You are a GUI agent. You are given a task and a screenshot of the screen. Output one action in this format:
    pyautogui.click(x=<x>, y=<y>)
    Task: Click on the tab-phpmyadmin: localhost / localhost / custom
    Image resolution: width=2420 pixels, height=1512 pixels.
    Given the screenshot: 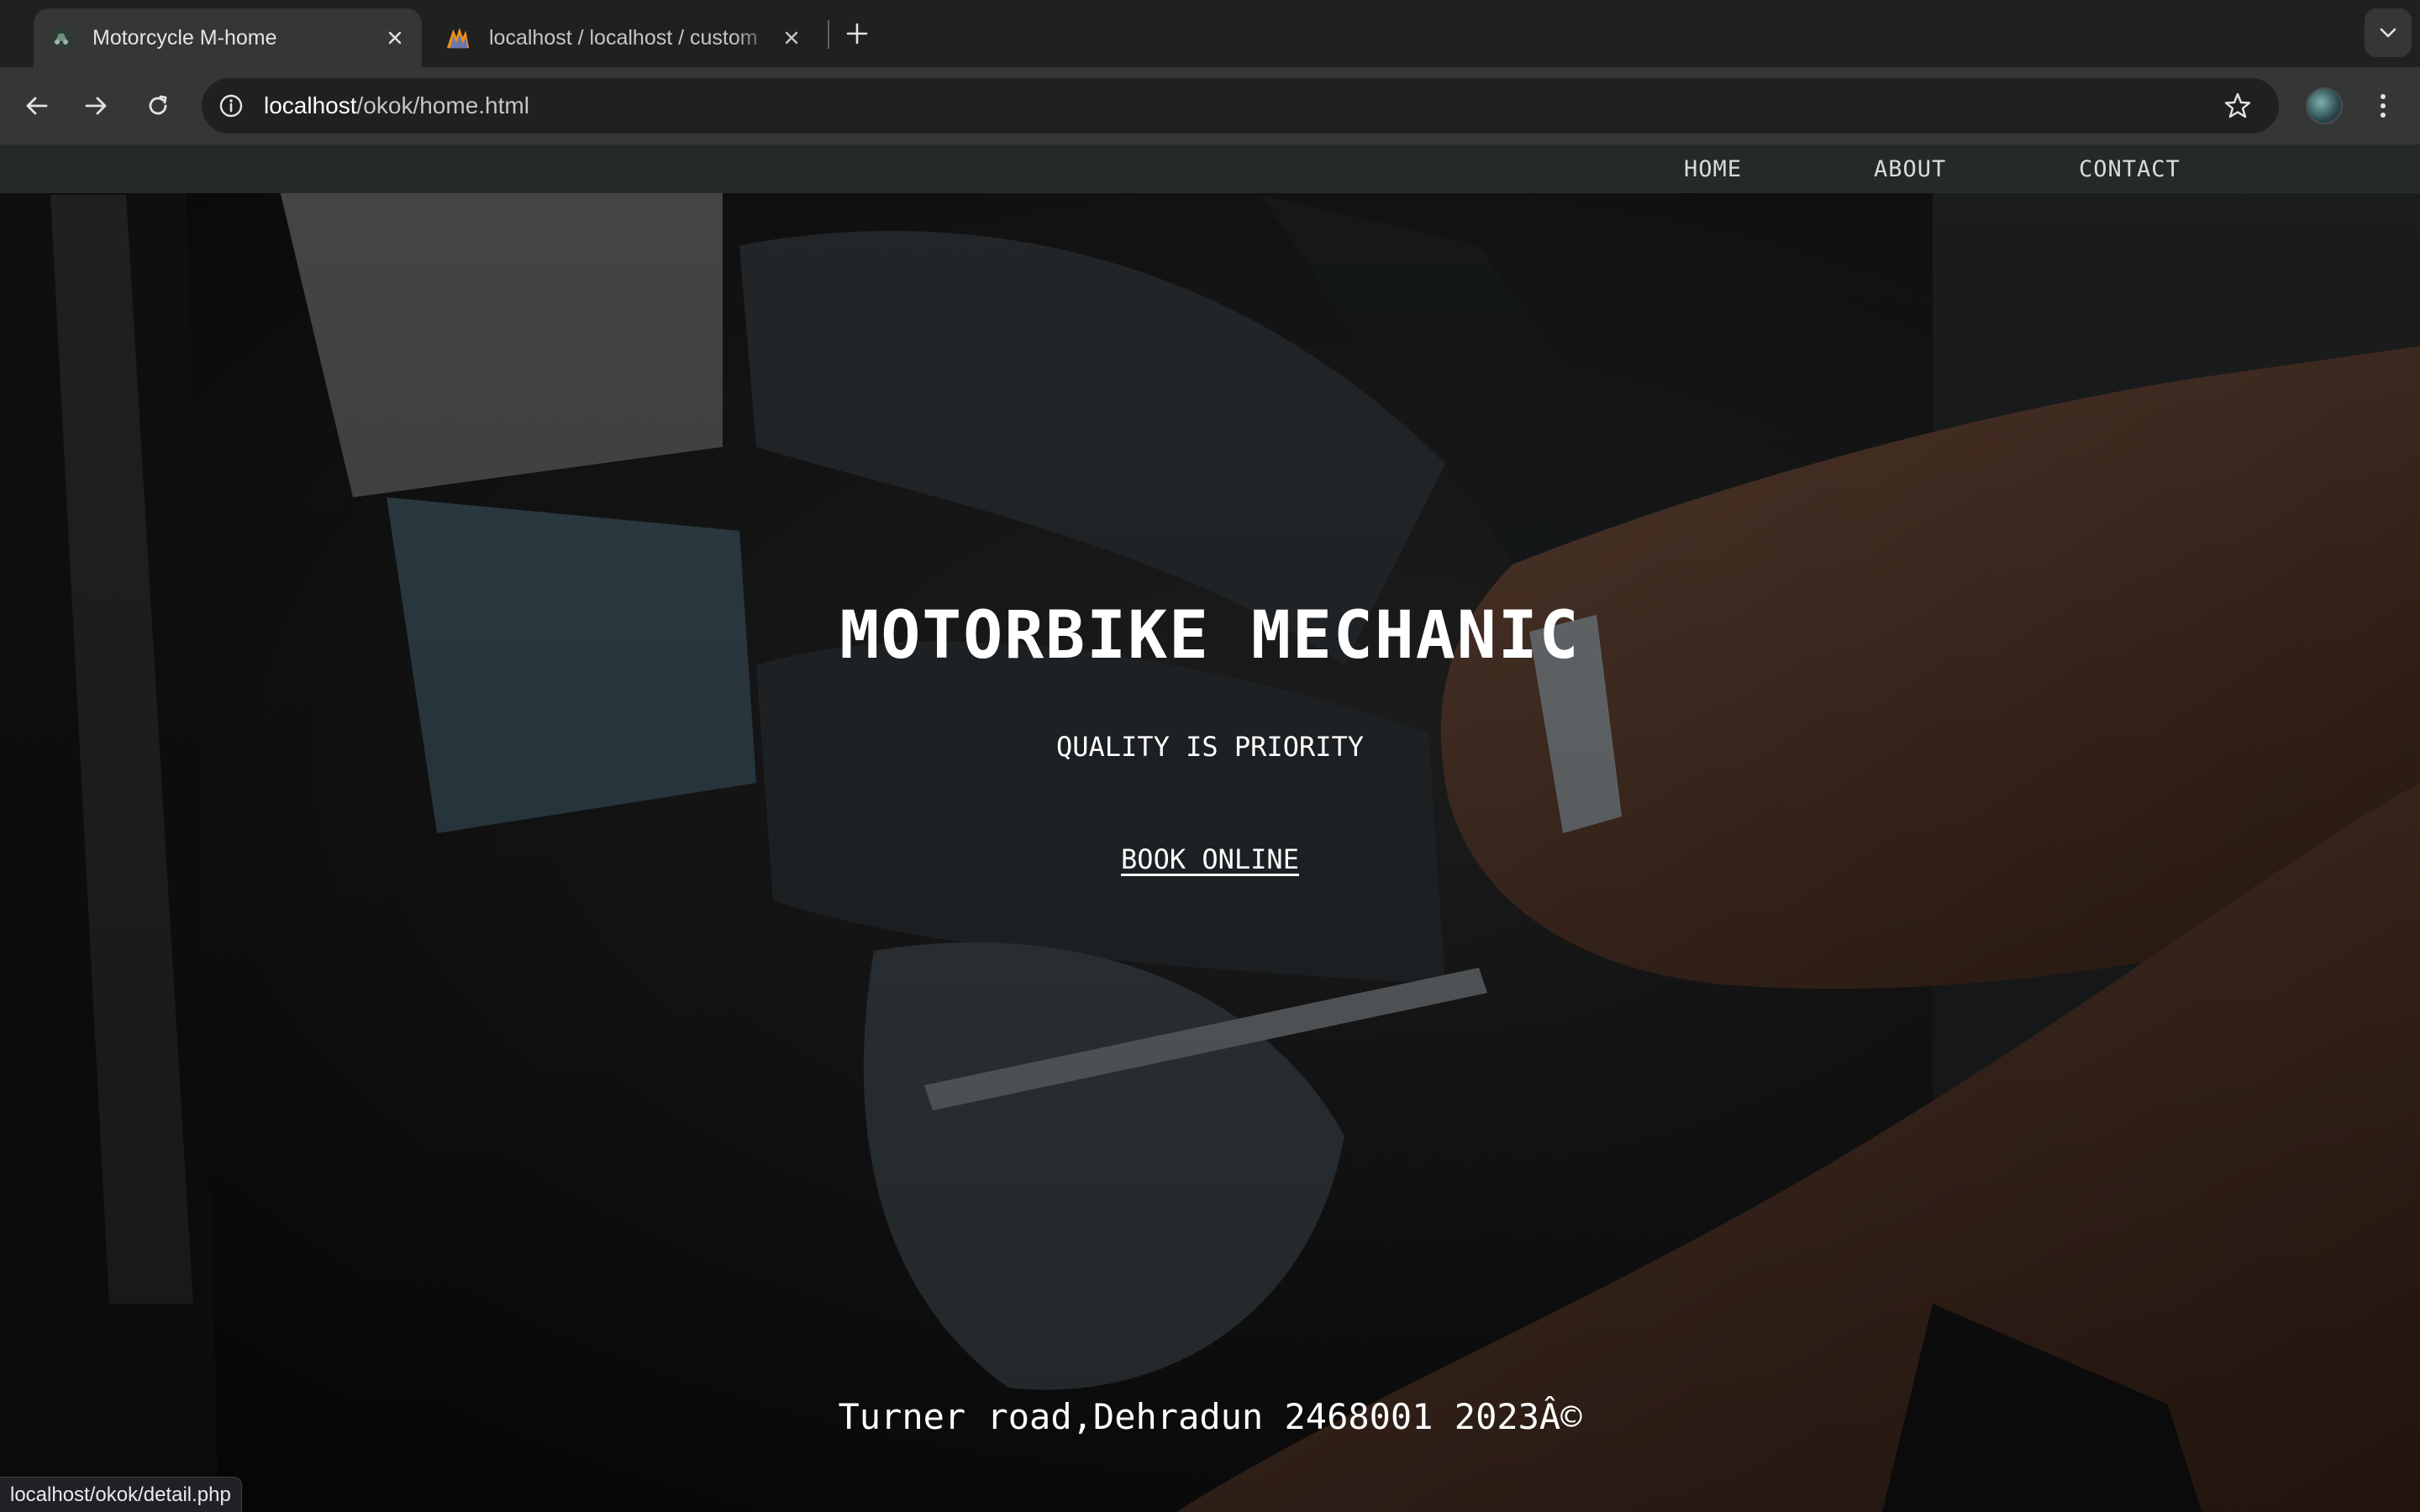 What is the action you would take?
    pyautogui.click(x=624, y=37)
    